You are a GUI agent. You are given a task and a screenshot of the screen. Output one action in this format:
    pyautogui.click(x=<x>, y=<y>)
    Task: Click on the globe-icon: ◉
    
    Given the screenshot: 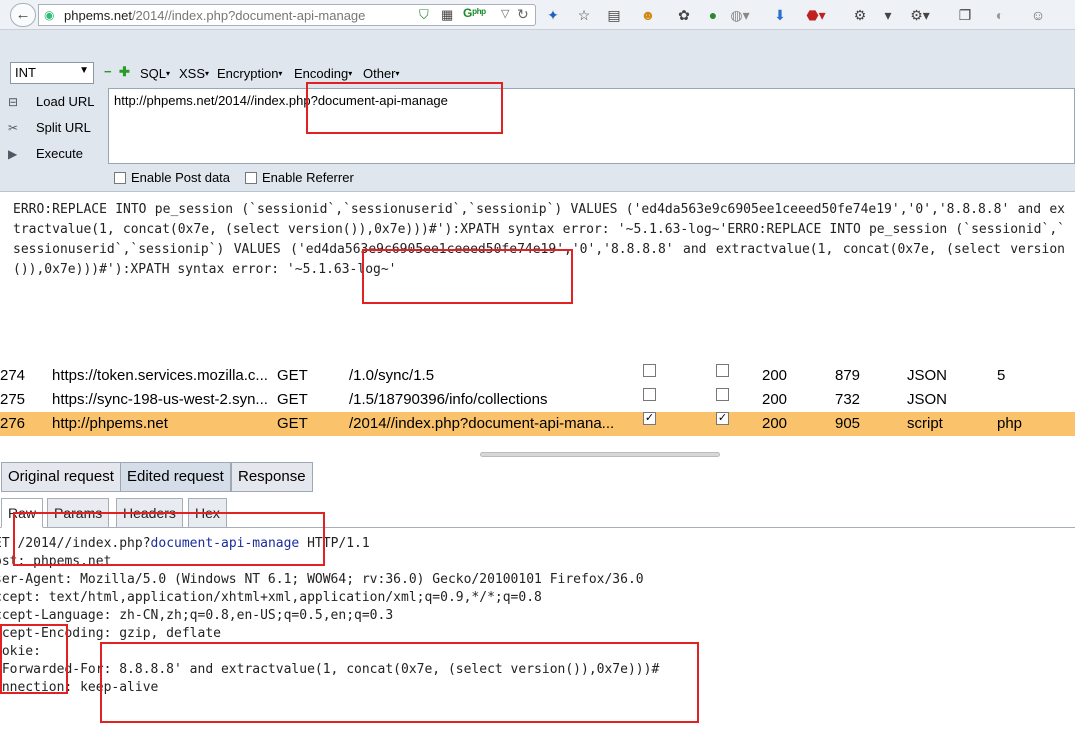 What is the action you would take?
    pyautogui.click(x=49, y=15)
    